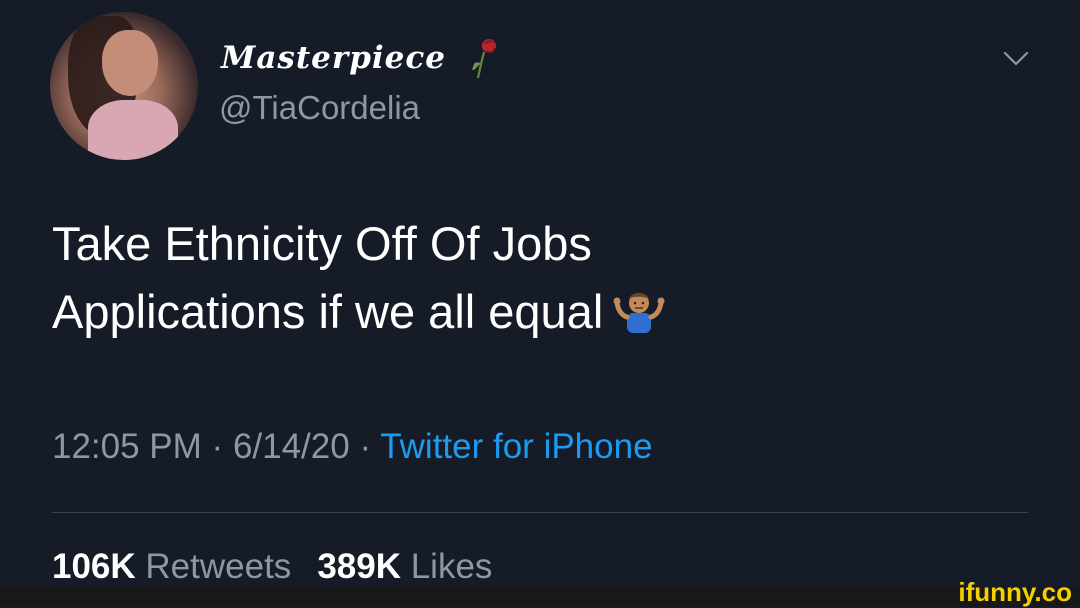 Image resolution: width=1080 pixels, height=608 pixels. I want to click on engagement-stats: 106K Retweets 389K Likes, so click(272, 567).